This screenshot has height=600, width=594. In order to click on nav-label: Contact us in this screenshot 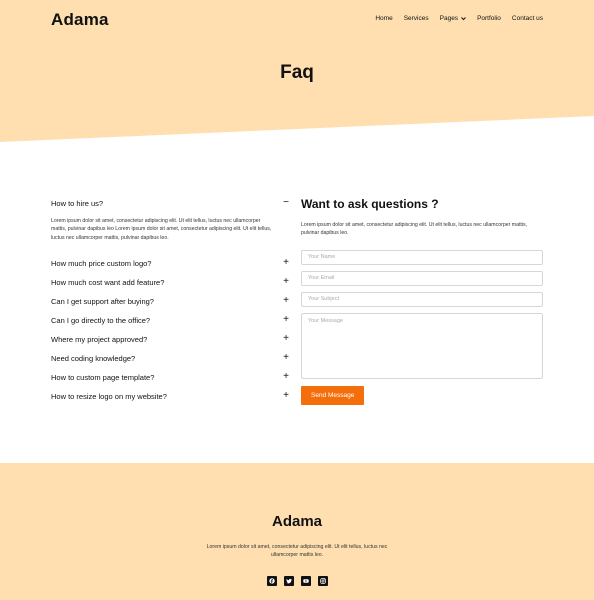, I will do `click(527, 18)`.